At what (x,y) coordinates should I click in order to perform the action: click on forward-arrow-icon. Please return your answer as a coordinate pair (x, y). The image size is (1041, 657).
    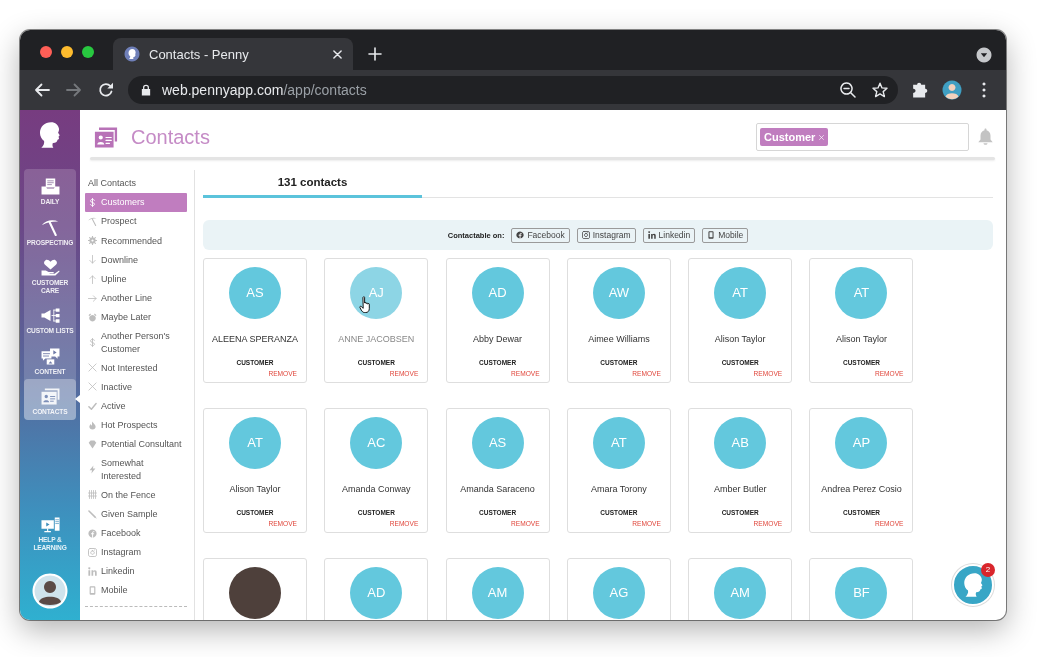
    Looking at the image, I should click on (74, 90).